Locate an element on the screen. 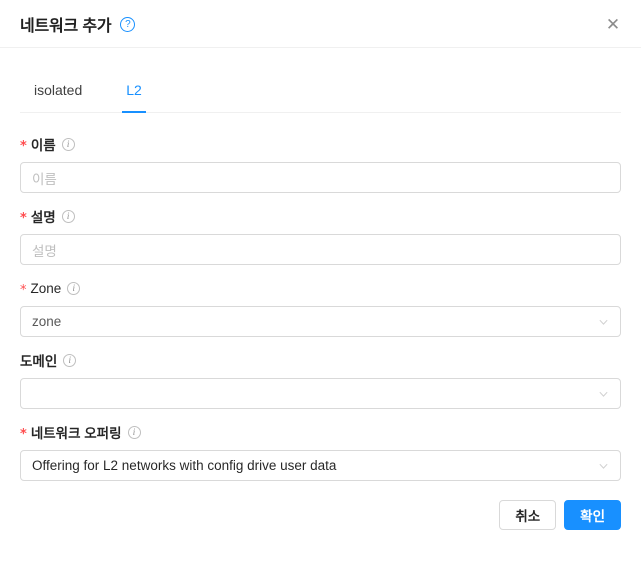  field-description-label-text: 설명 is located at coordinates (43, 217).